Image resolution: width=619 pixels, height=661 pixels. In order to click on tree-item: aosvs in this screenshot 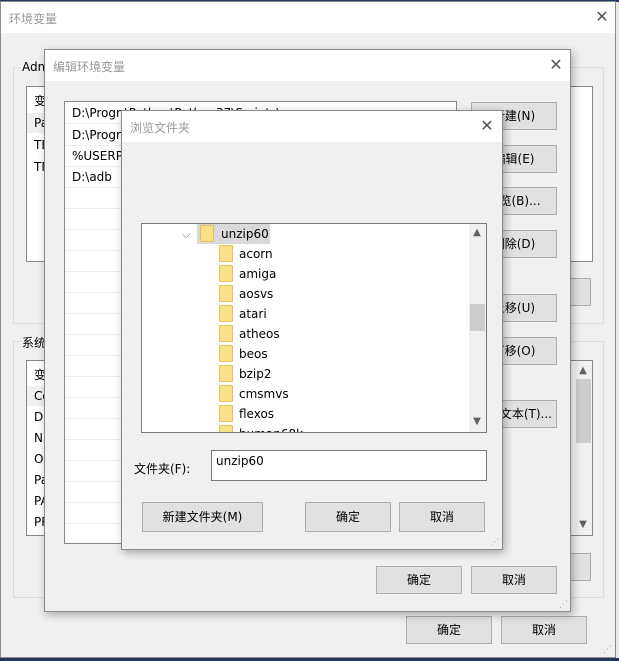, I will do `click(246, 294)`.